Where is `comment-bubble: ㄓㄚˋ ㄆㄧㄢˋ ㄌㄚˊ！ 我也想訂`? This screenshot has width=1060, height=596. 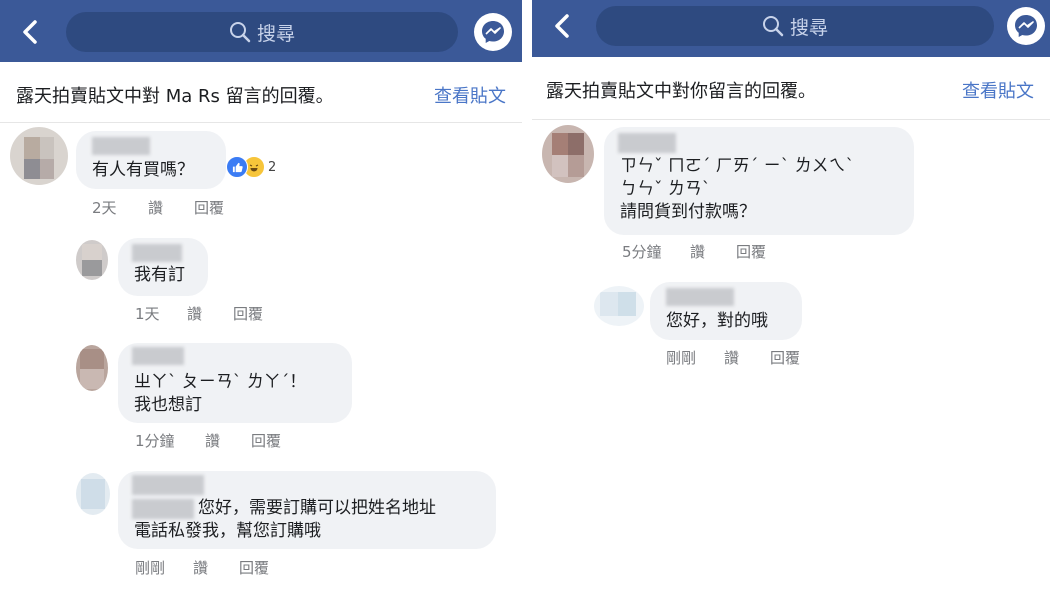
comment-bubble: ㄓㄚˋ ㄆㄧㄢˋ ㄌㄚˊ！ 我也想訂 is located at coordinates (235, 383).